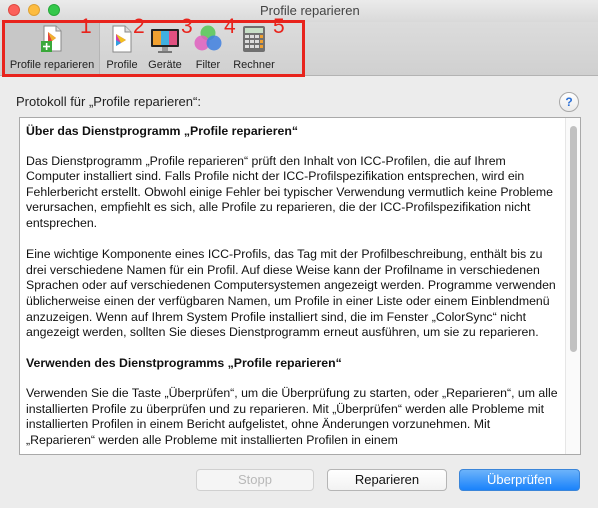 The height and width of the screenshot is (508, 598). Describe the element at coordinates (230, 26) in the screenshot. I see `annotation-number: 4` at that location.